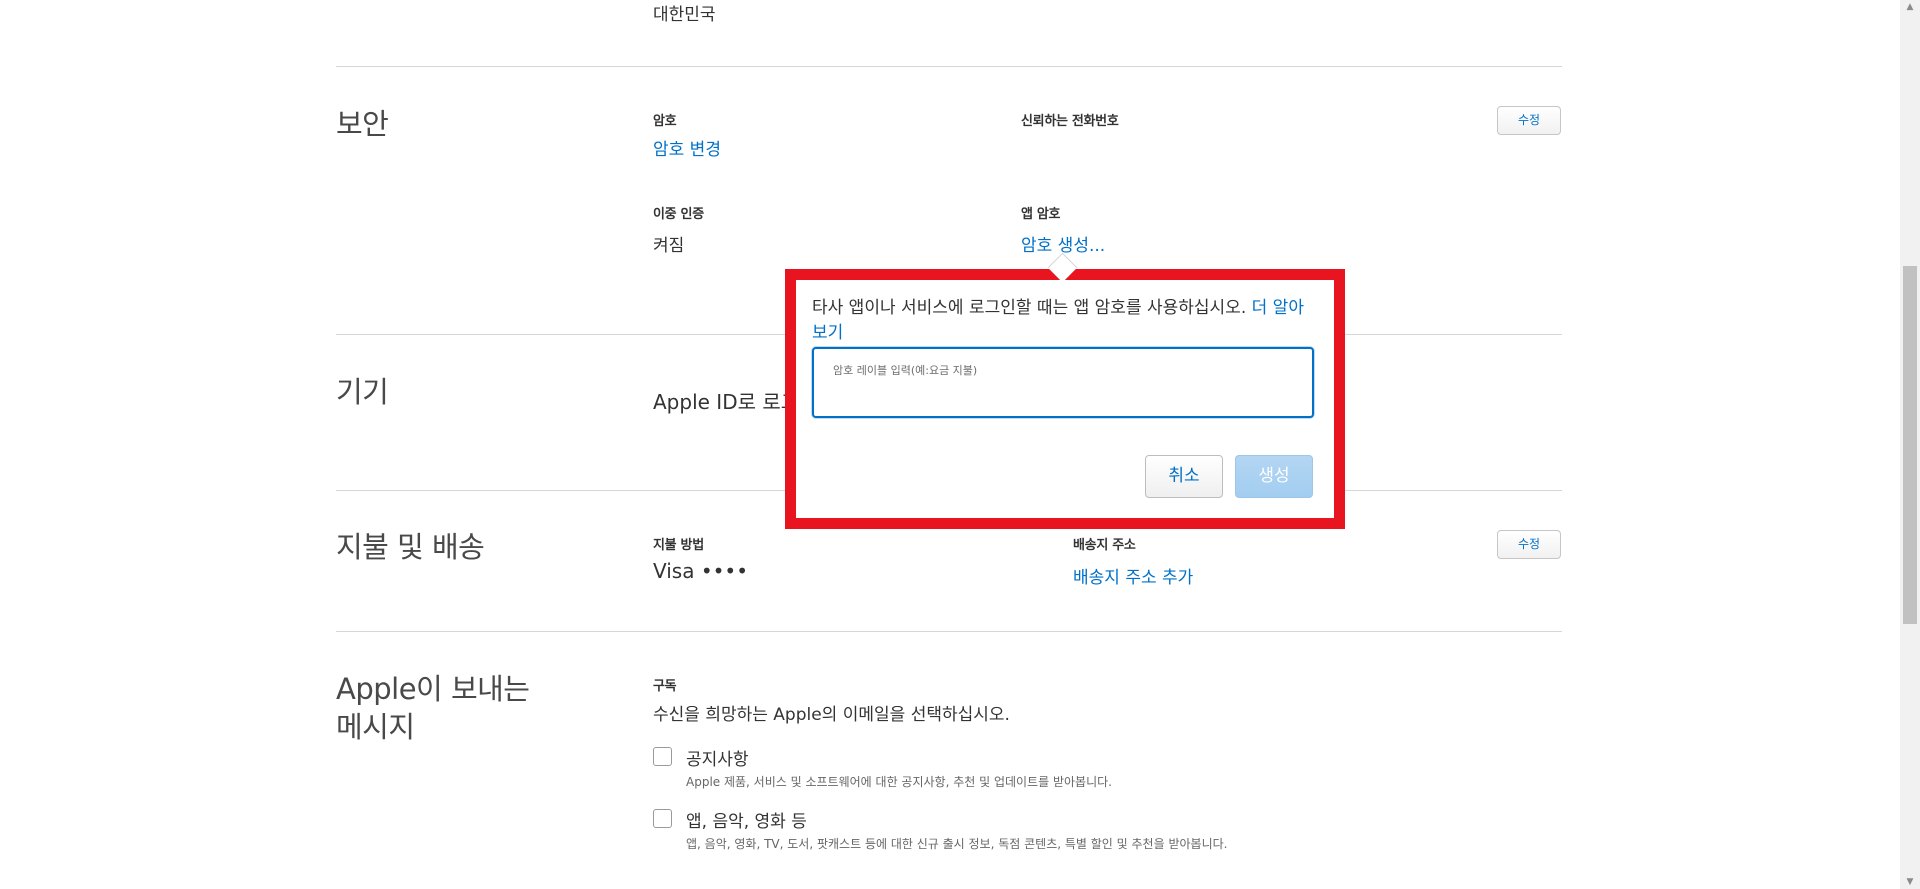 This screenshot has height=889, width=1920. What do you see at coordinates (905, 370) in the screenshot?
I see `password-label-placeholder: 암호 레이블 입력(예:요금 지불)` at bounding box center [905, 370].